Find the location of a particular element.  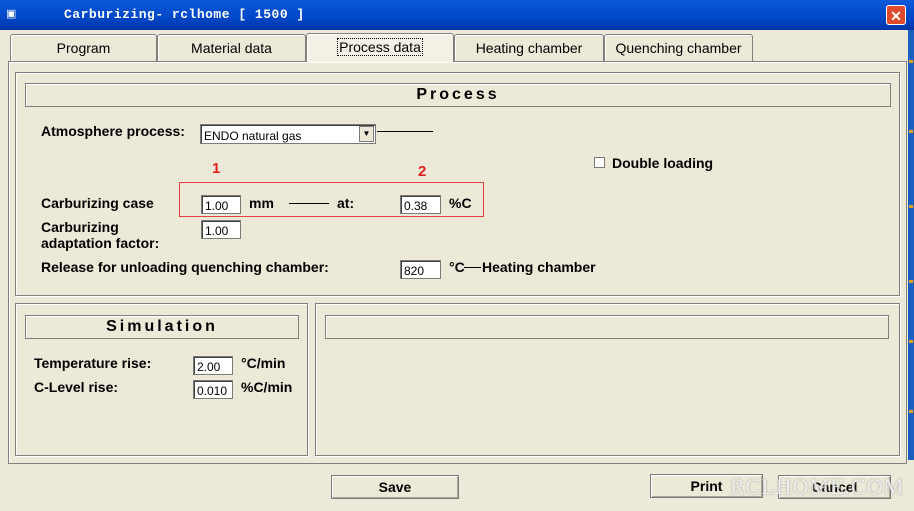

double-loading-label: Double loading is located at coordinates (662, 163).